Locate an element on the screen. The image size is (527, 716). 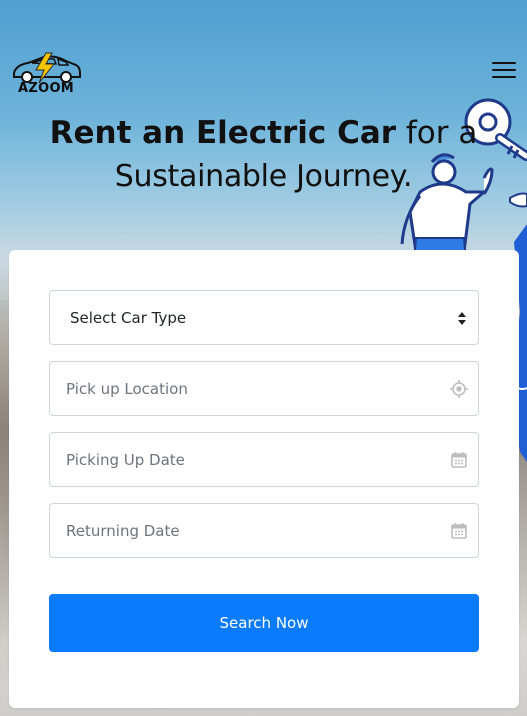
headline-bold: Rent an Electric Car is located at coordinates (223, 133).